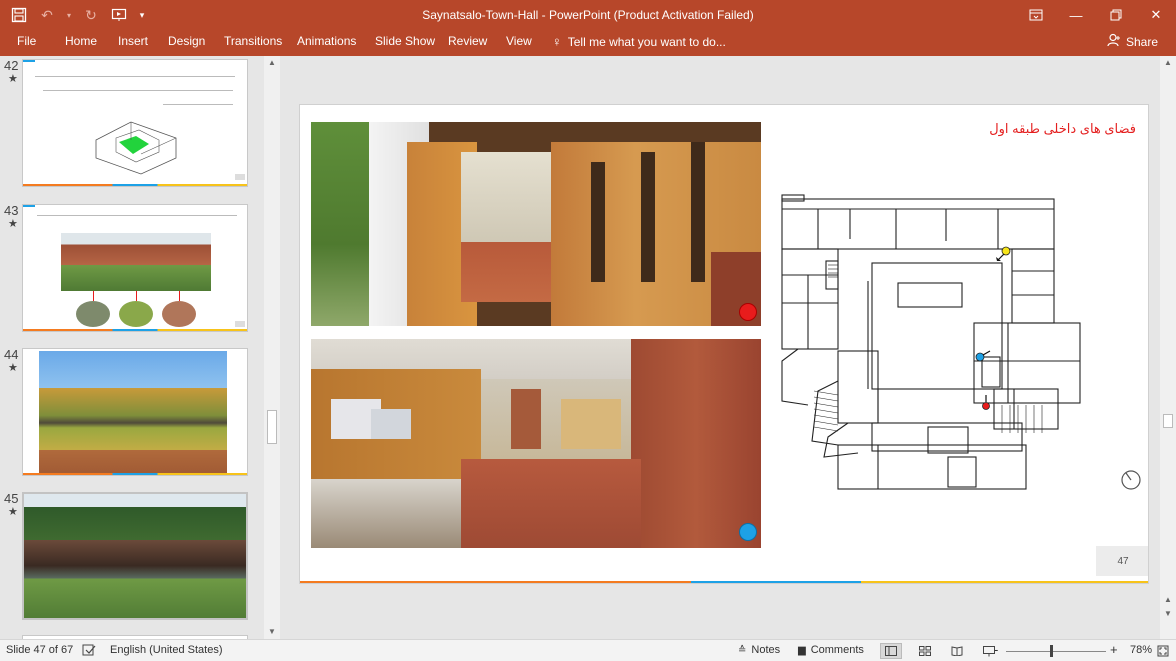 The image size is (1176, 661). Describe the element at coordinates (40, 650) in the screenshot. I see `slide-counter: Slide 47 of 67` at that location.